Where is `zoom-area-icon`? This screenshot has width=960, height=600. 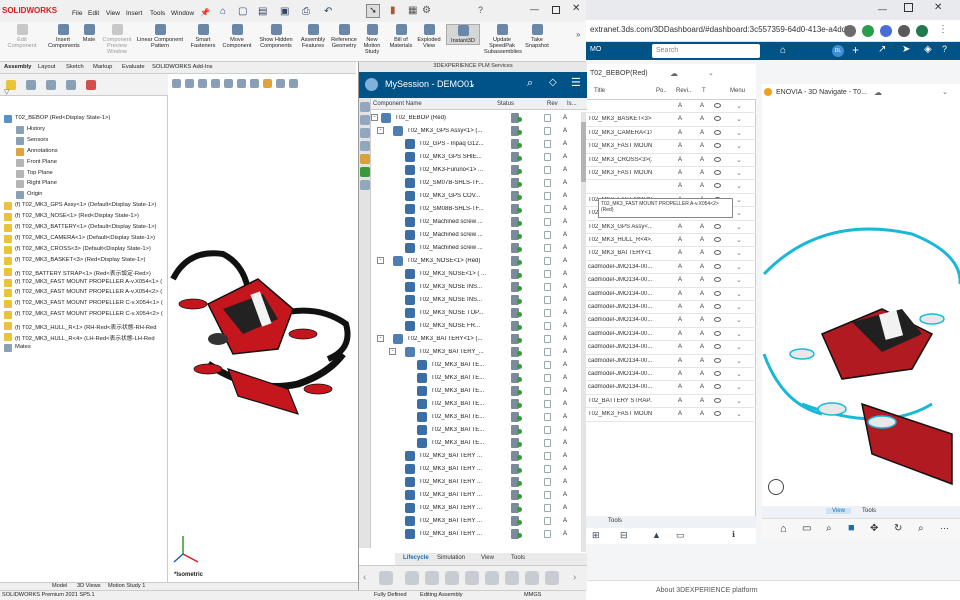
zoom-area-icon is located at coordinates (189, 83).